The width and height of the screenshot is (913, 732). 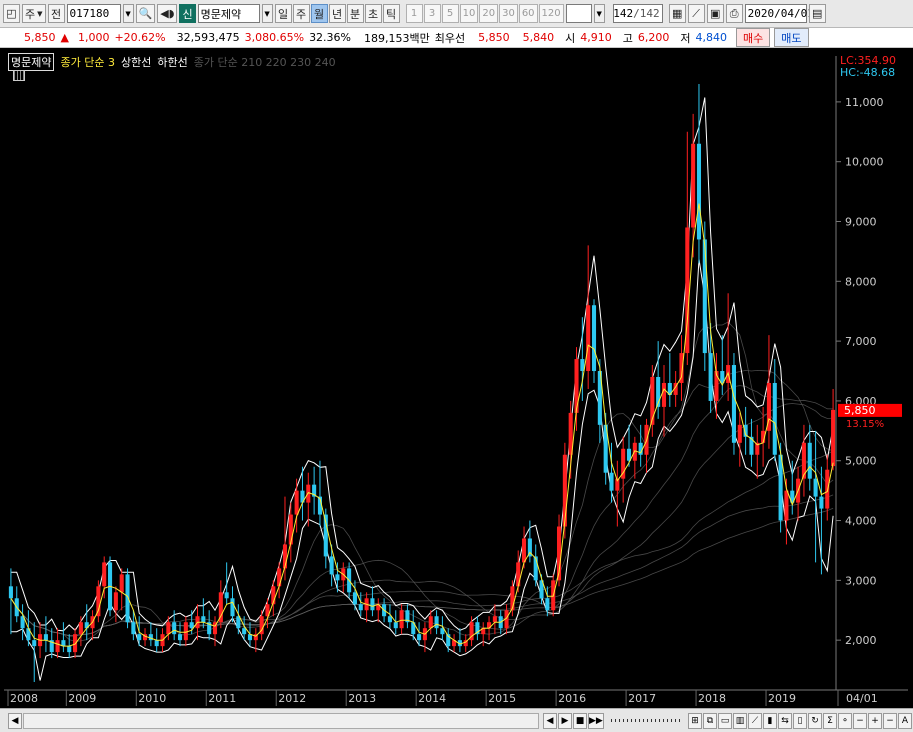 What do you see at coordinates (867, 72) in the screenshot?
I see `hc-label: HC:-48.68` at bounding box center [867, 72].